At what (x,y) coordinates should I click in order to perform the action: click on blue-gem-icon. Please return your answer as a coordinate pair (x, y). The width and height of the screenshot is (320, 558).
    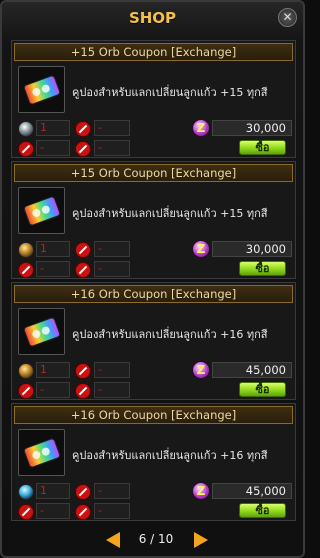
    Looking at the image, I should click on (26, 492).